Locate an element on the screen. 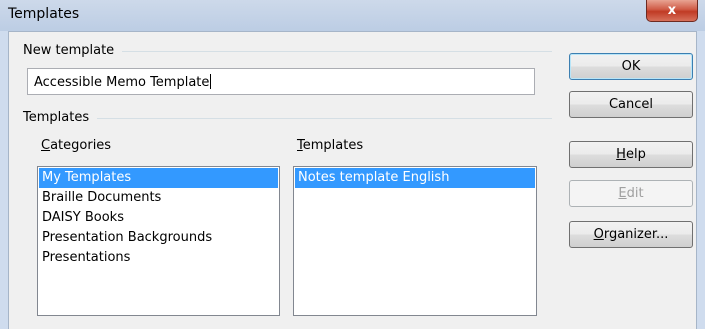  edit-mnemonic: E is located at coordinates (622, 193).